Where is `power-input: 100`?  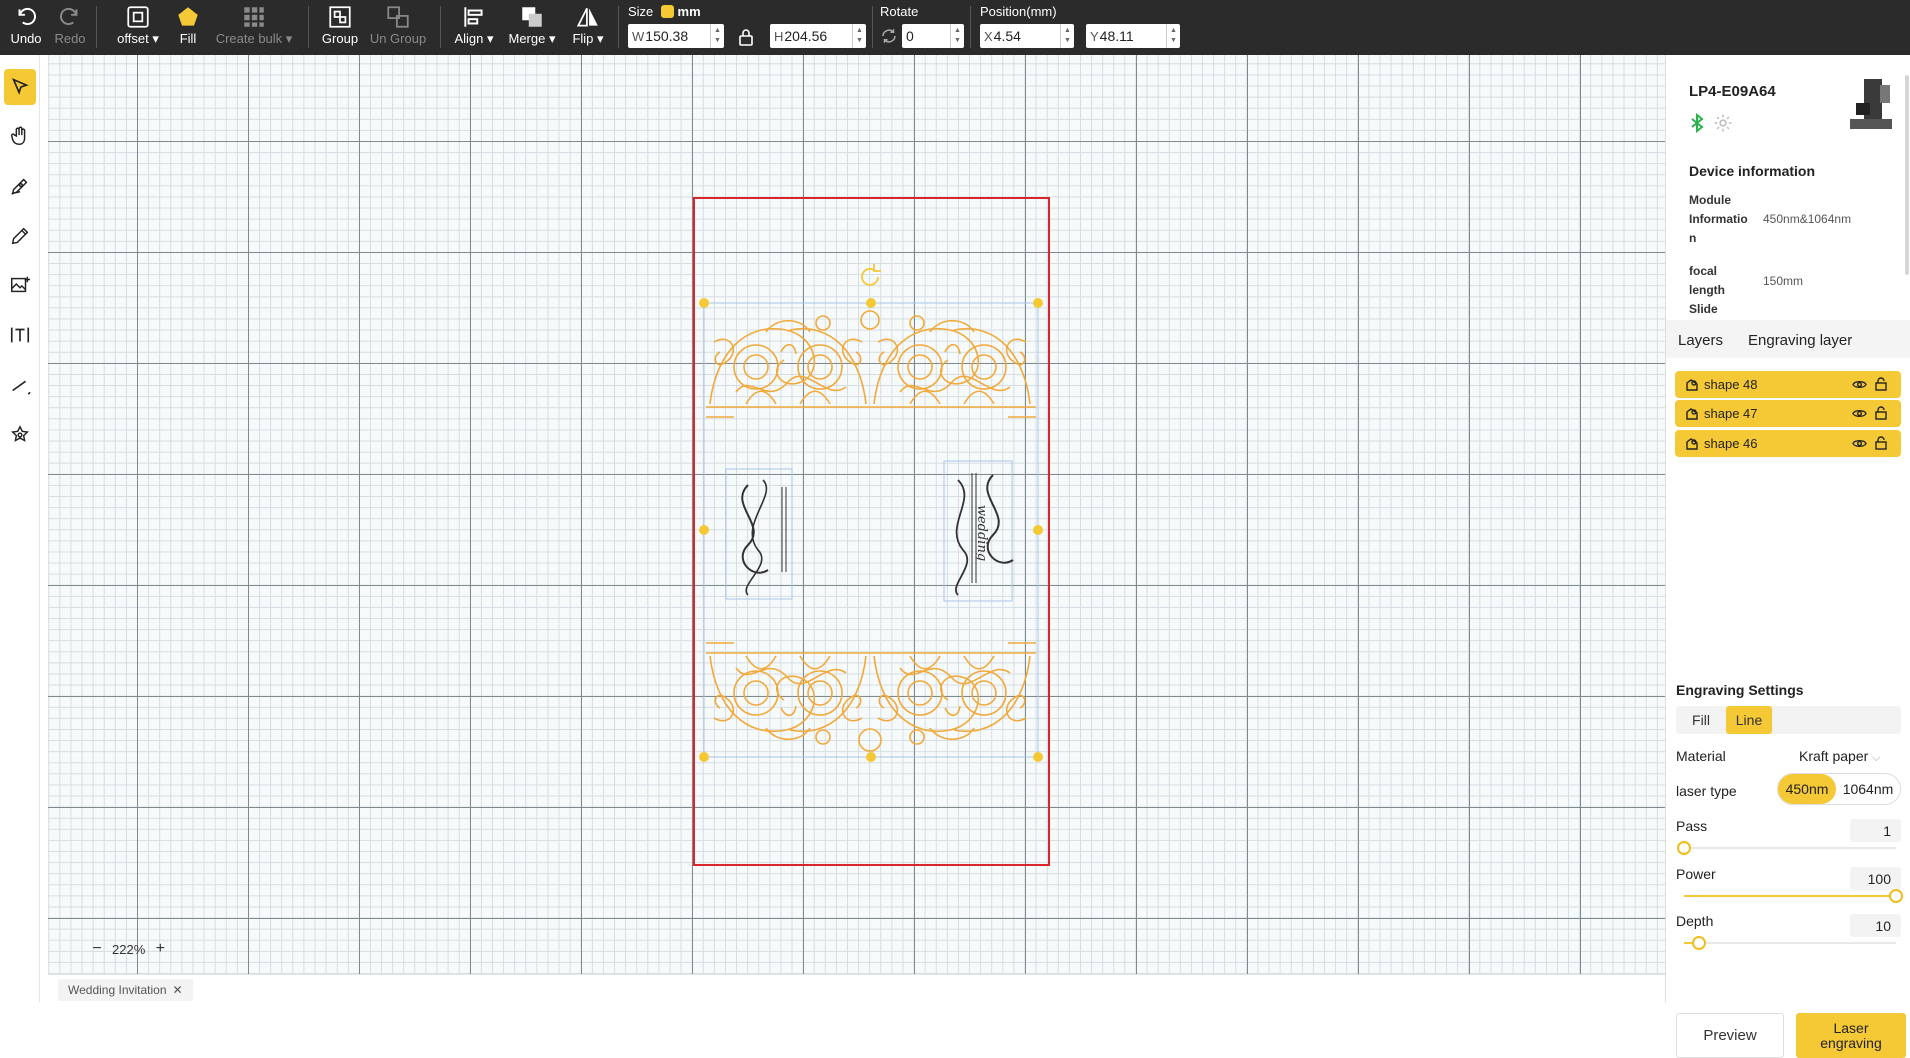
power-input: 100 is located at coordinates (1875, 878).